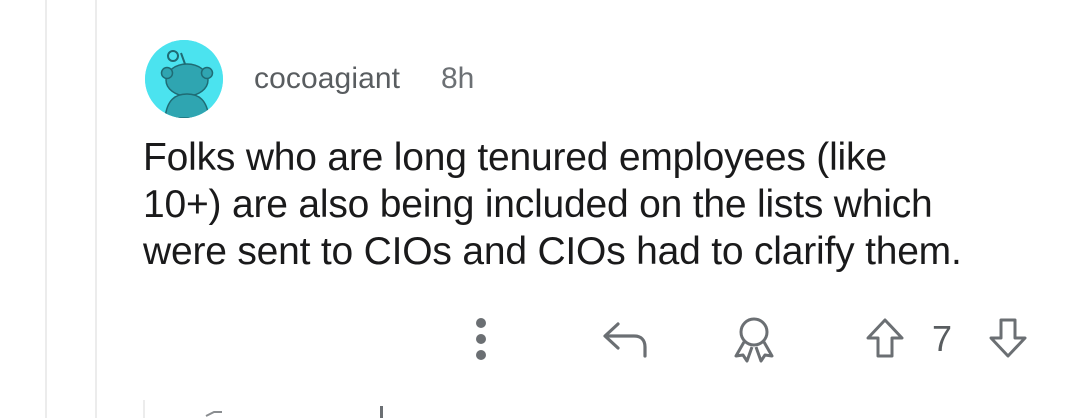 The image size is (1080, 418). What do you see at coordinates (458, 78) in the screenshot?
I see `comment-timestamp: 8h` at bounding box center [458, 78].